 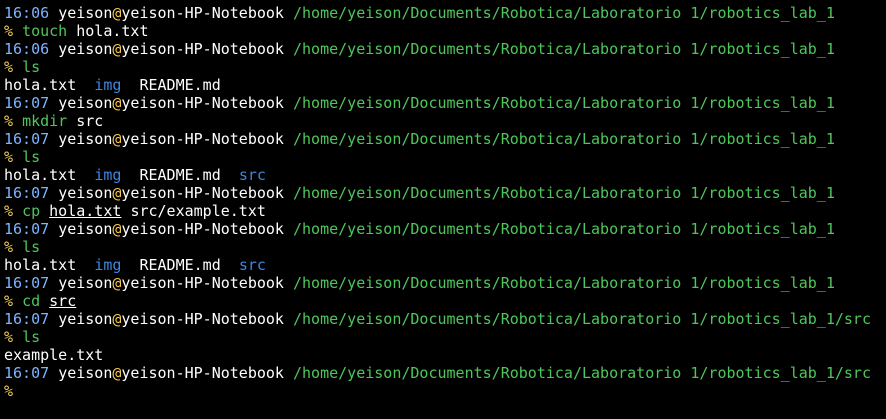 What do you see at coordinates (445, 121) in the screenshot?
I see `command-line: % mkdir src` at bounding box center [445, 121].